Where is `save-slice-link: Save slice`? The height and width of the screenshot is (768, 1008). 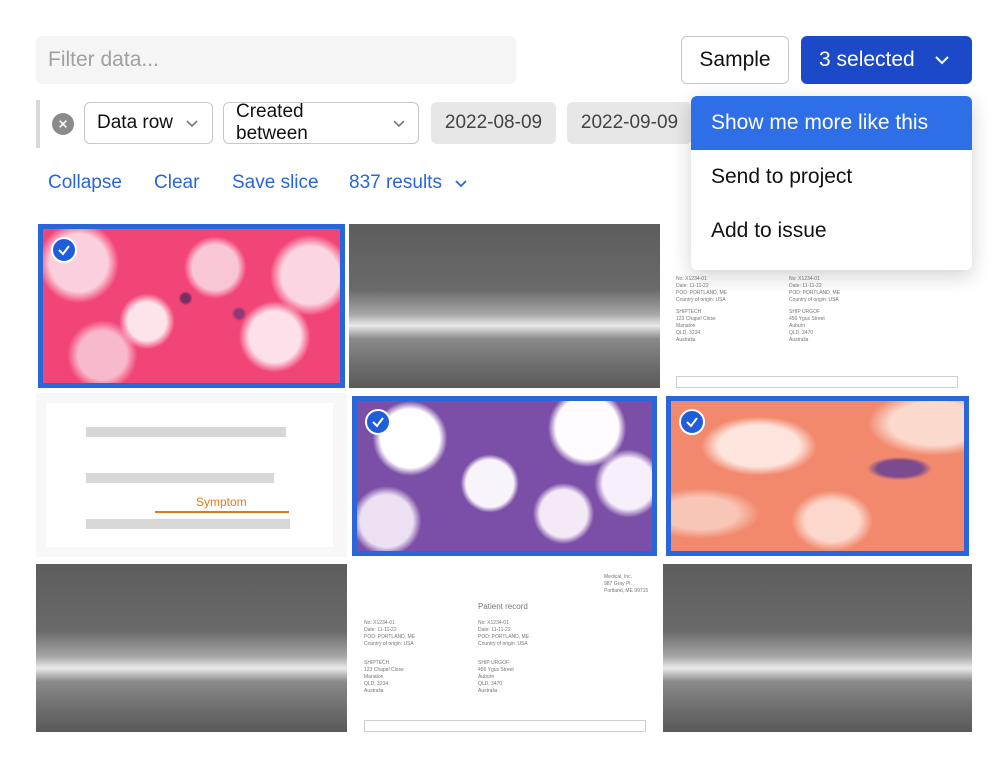 save-slice-link: Save slice is located at coordinates (275, 183).